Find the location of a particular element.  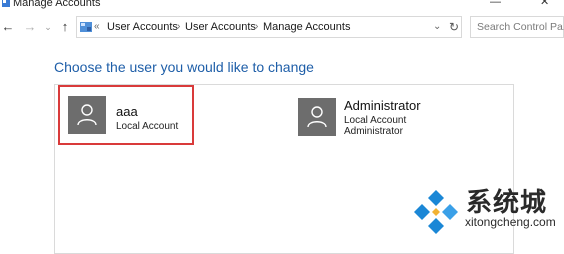

breadcrumb-user-accounts-2: User Accounts is located at coordinates (220, 27).